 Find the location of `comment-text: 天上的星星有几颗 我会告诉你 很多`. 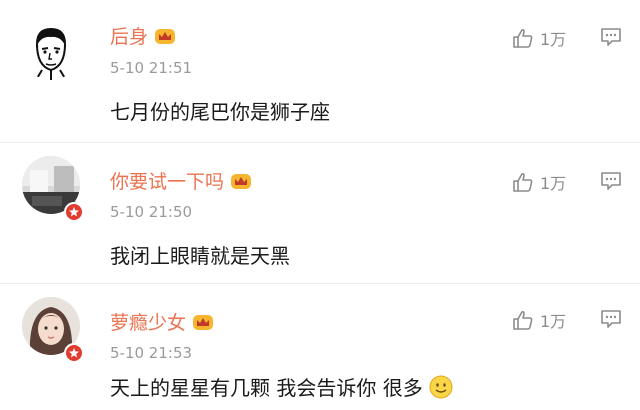

comment-text: 天上的星星有几颗 我会告诉你 很多 is located at coordinates (266, 388).